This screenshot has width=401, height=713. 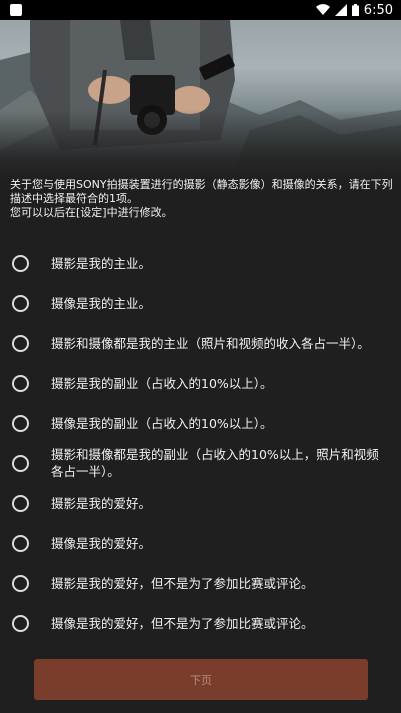 I want to click on option-photo-hobby-casual: 摄影是我的爱好，但不是为了参加比赛或评论。, so click(x=200, y=583).